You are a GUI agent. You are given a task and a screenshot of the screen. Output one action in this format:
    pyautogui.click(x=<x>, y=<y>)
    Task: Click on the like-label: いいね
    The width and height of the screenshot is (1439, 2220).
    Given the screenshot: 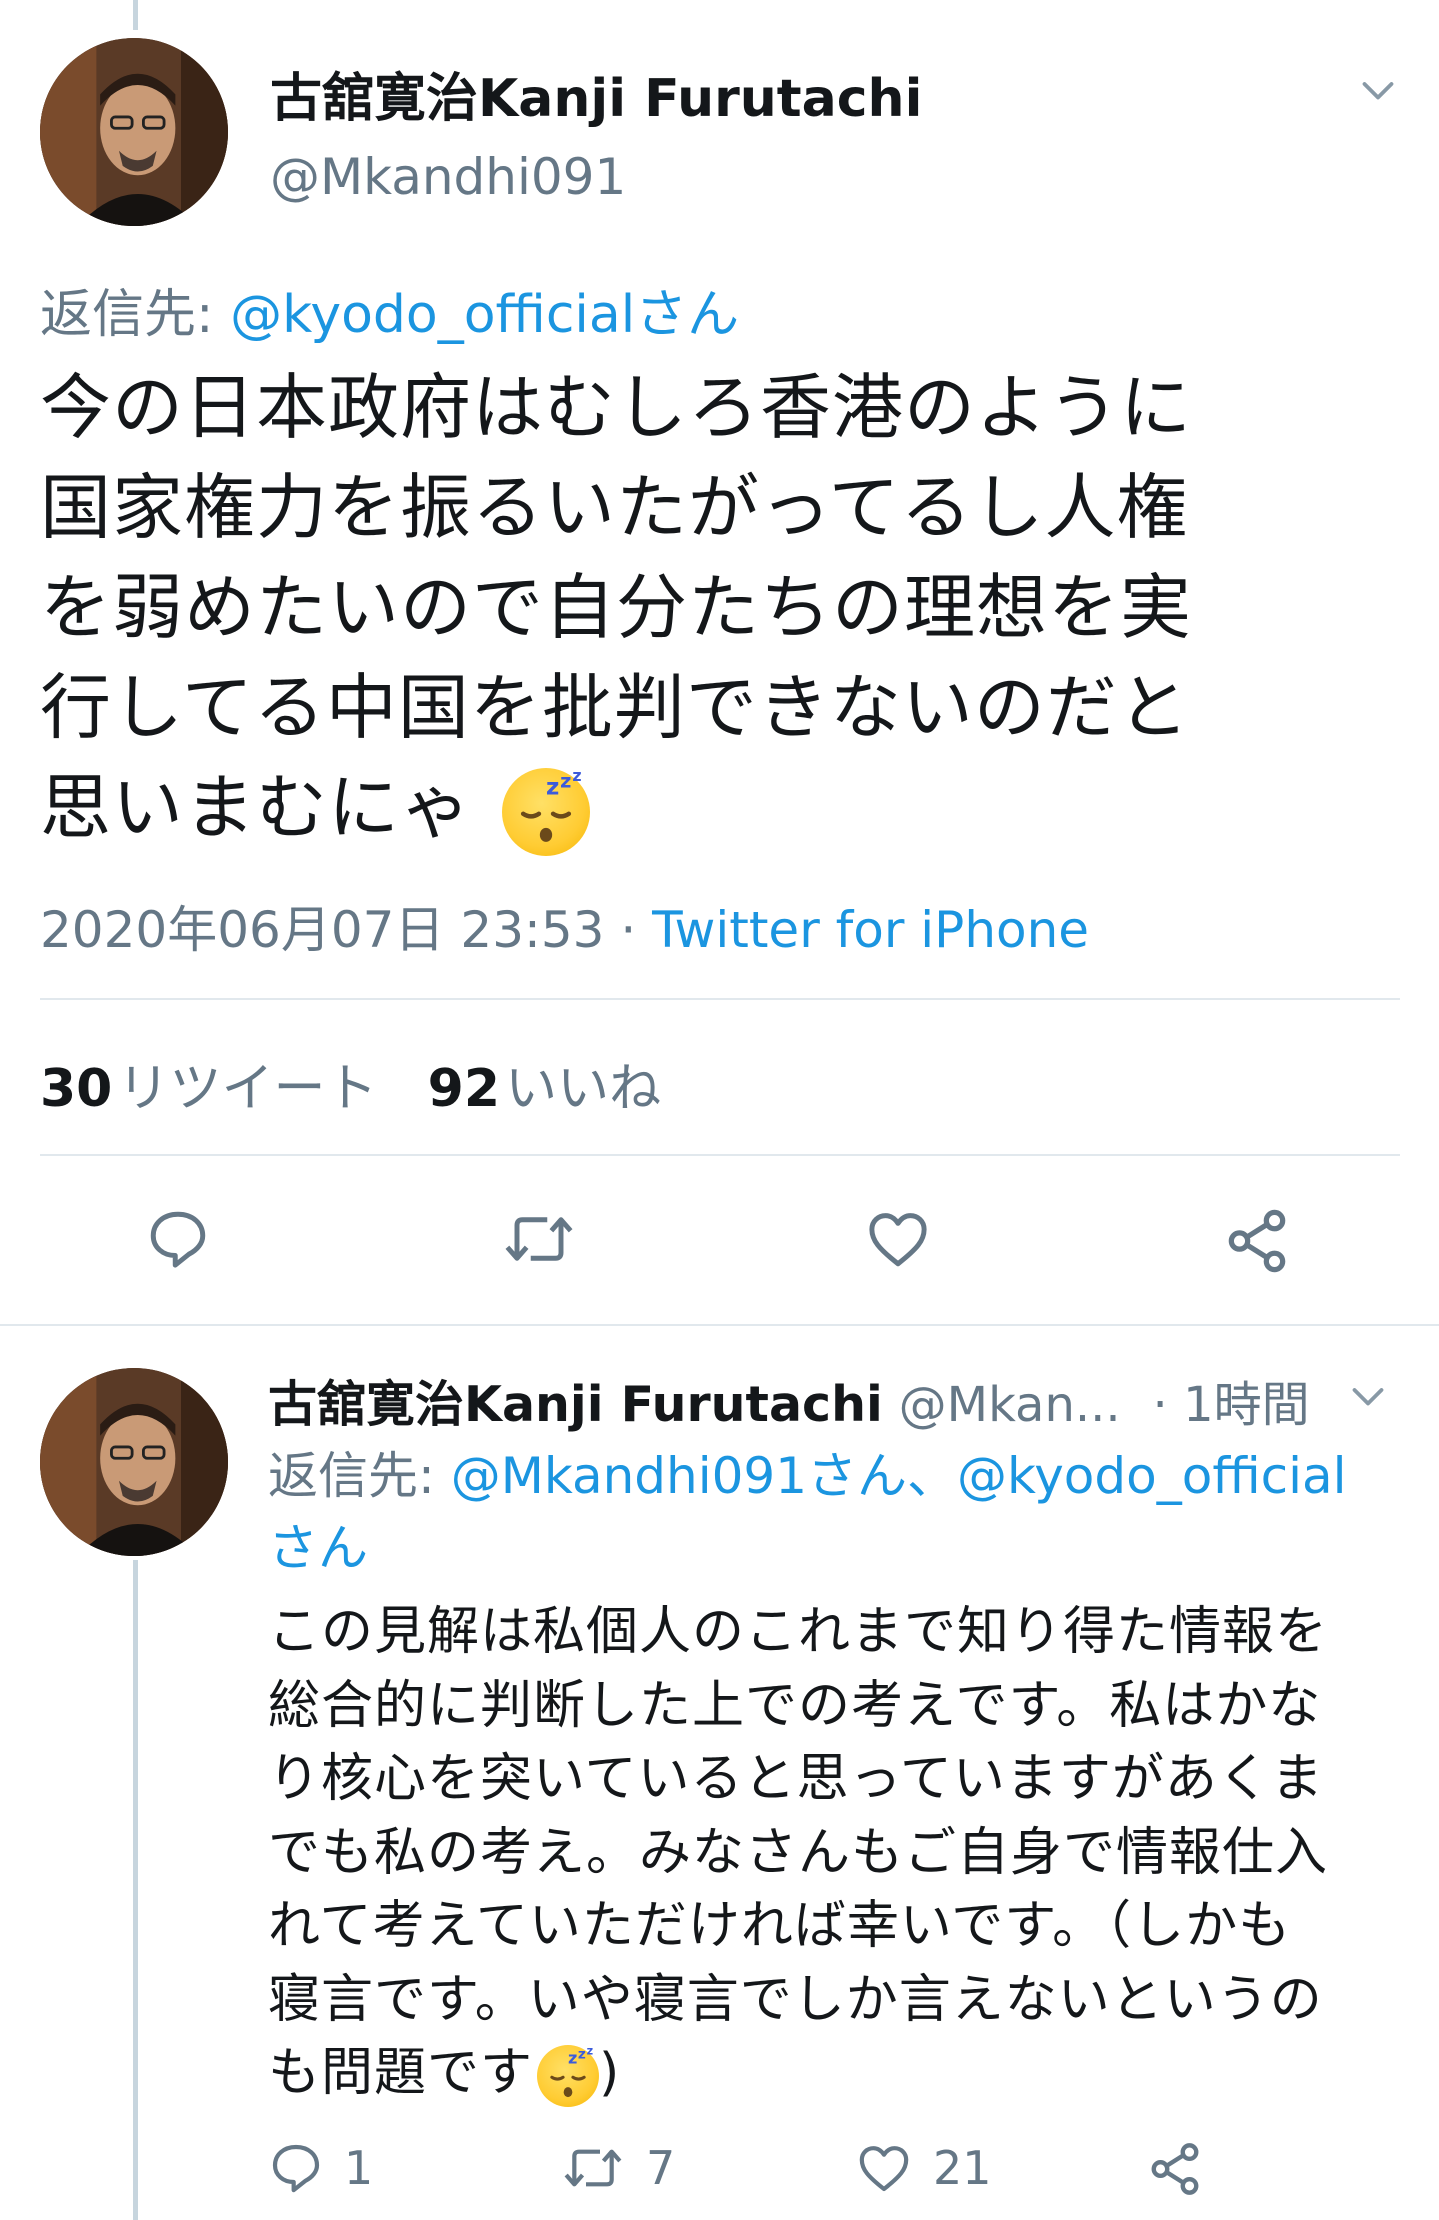 What is the action you would take?
    pyautogui.click(x=583, y=1089)
    